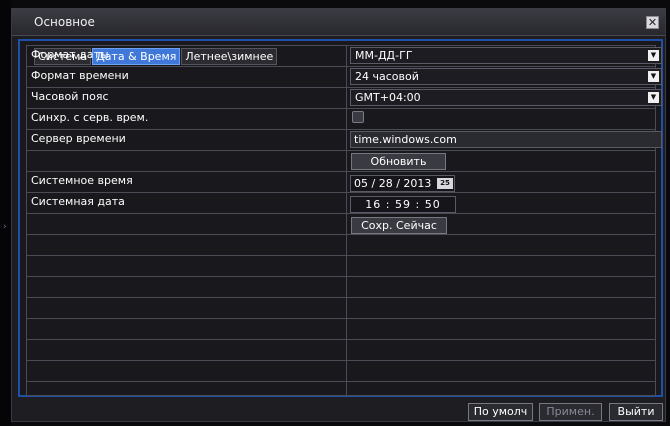 Image resolution: width=670 pixels, height=426 pixels. I want to click on table-border-left, so click(26, 220).